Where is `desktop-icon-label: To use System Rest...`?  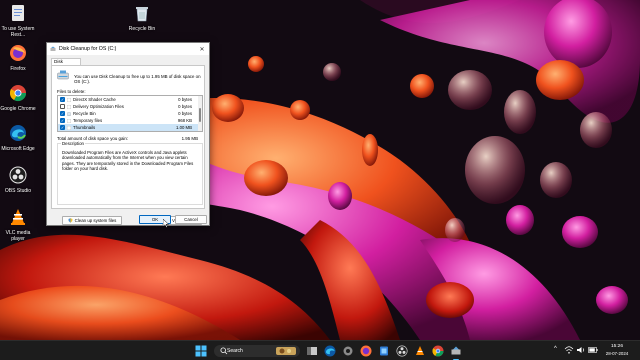
desktop-icon-label: To use System Rest... is located at coordinates (18, 32).